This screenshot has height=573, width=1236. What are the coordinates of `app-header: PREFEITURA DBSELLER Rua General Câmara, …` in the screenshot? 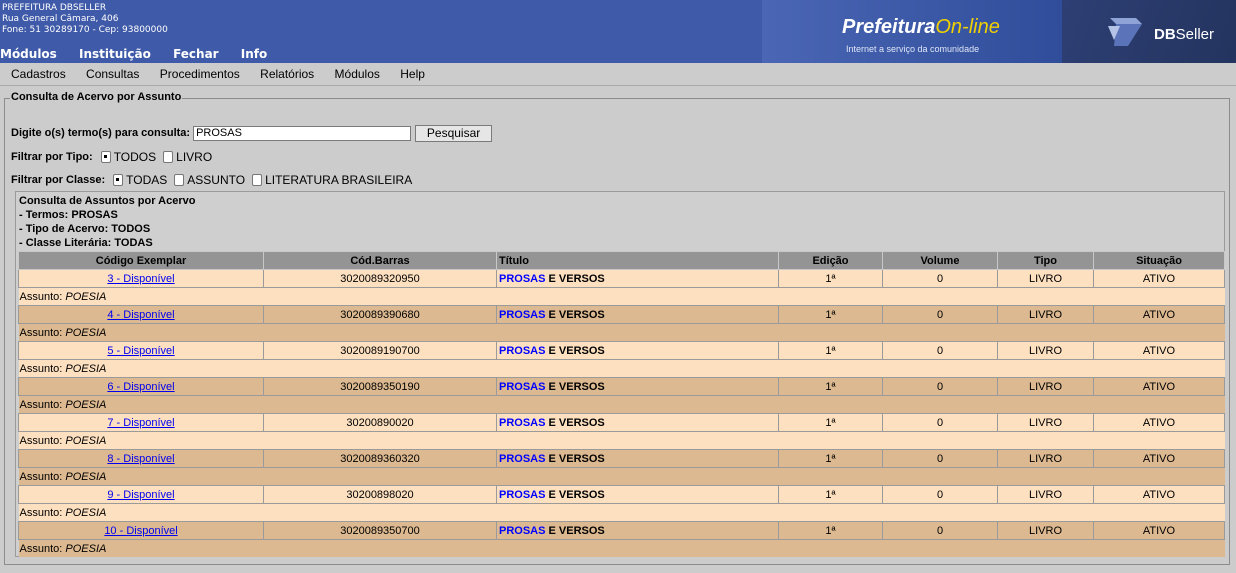 It's located at (618, 31).